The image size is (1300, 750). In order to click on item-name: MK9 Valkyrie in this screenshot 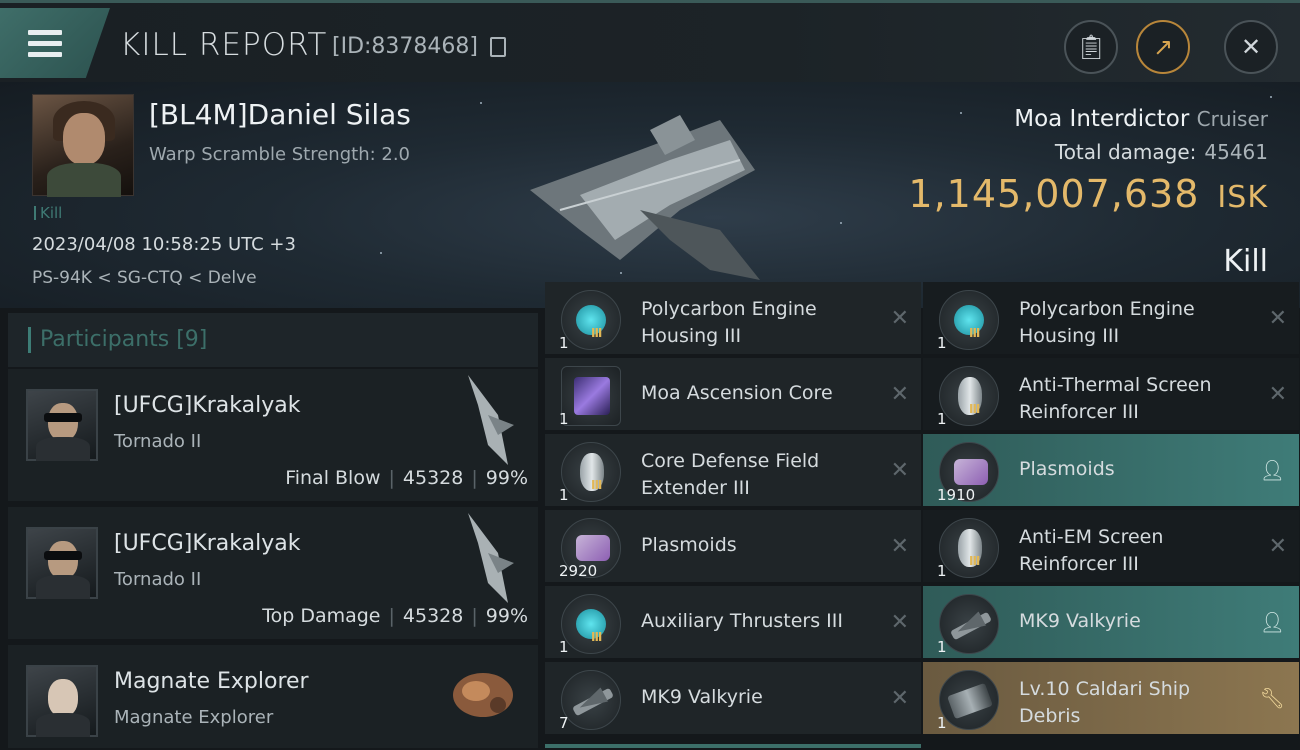, I will do `click(702, 697)`.